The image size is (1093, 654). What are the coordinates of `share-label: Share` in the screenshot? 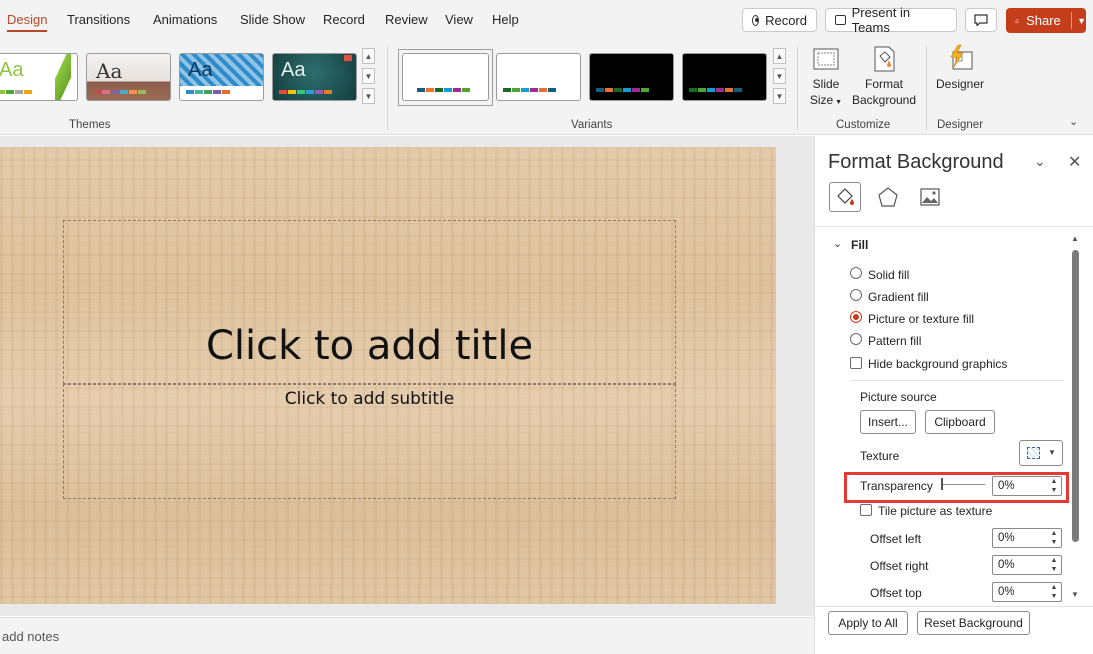 It's located at (1043, 20).